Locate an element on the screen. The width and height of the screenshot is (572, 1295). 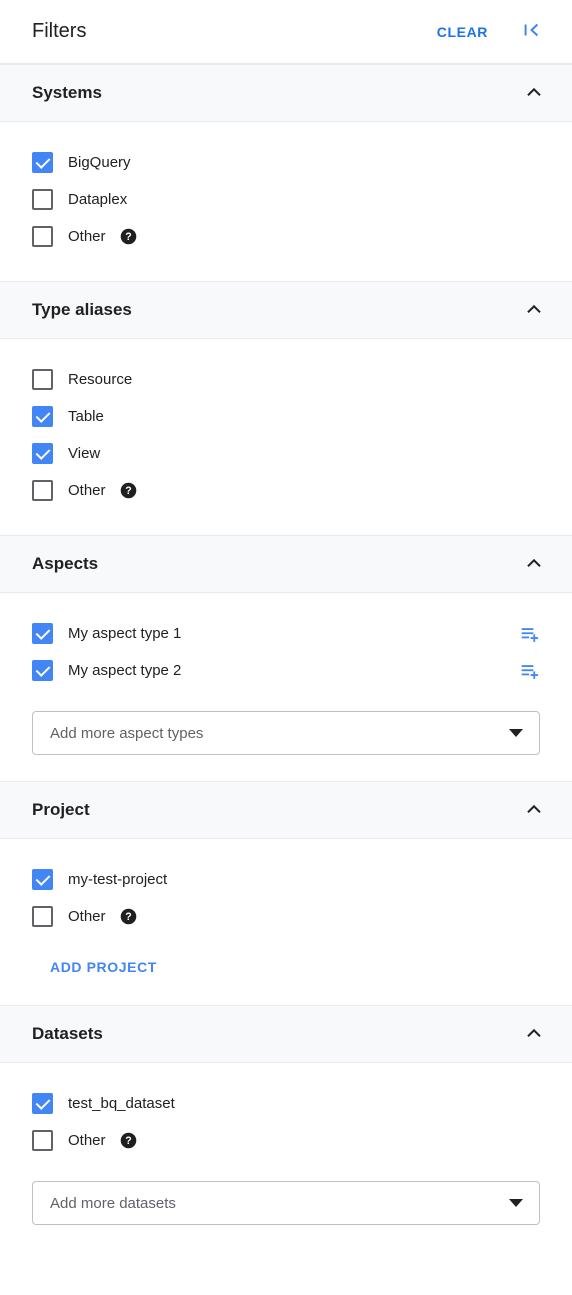
checkbox-row: my-test-project is located at coordinates (286, 879).